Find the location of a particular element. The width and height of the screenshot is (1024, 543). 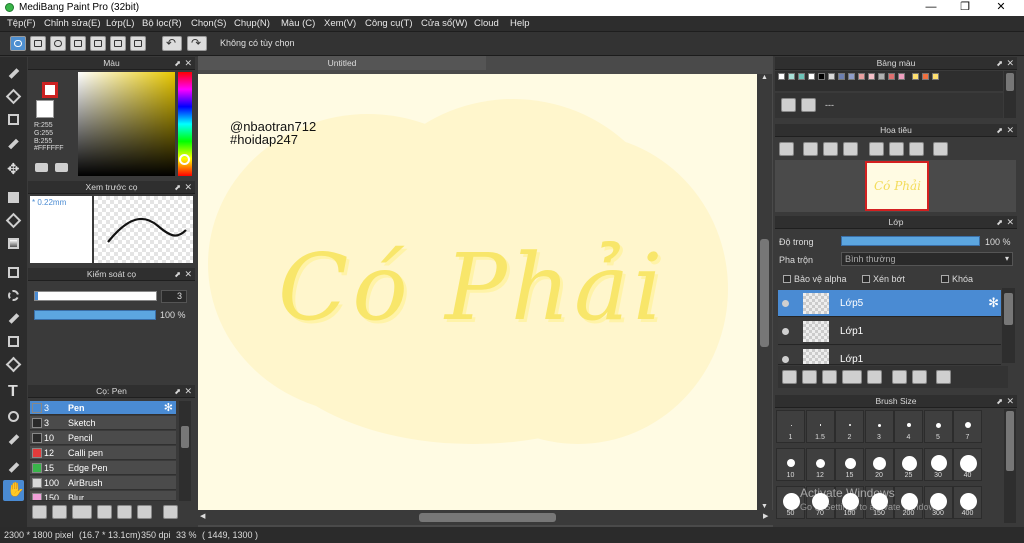

new-brush-icon is located at coordinates (59, 512).